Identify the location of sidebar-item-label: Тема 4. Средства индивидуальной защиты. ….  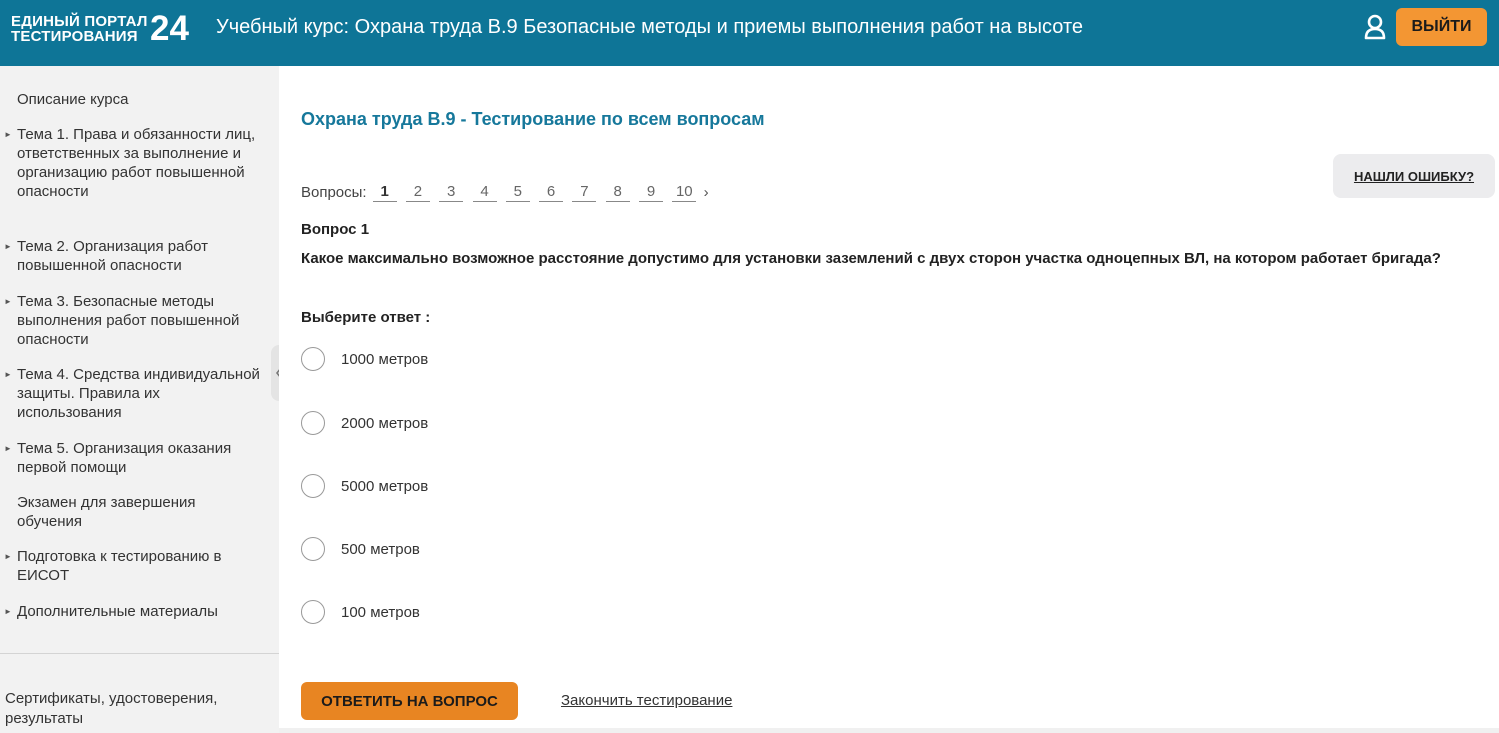
(138, 393).